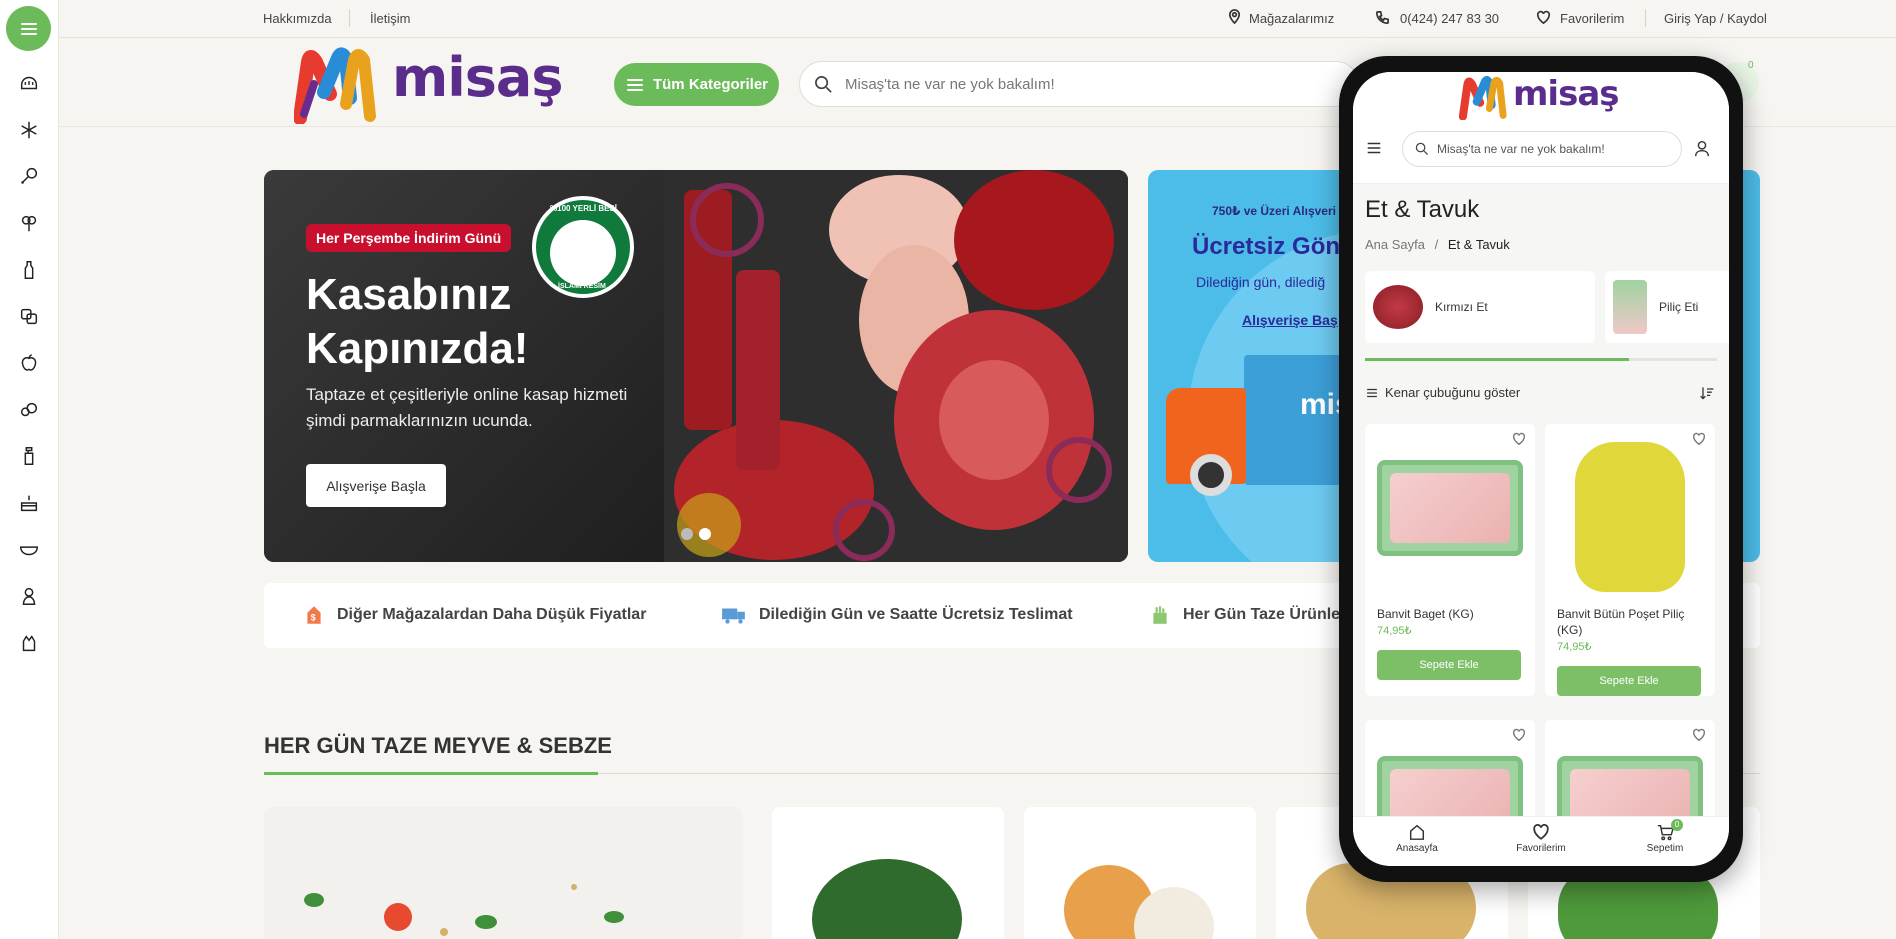 The height and width of the screenshot is (939, 1896). Describe the element at coordinates (1630, 307) in the screenshot. I see `chicken-image` at that location.